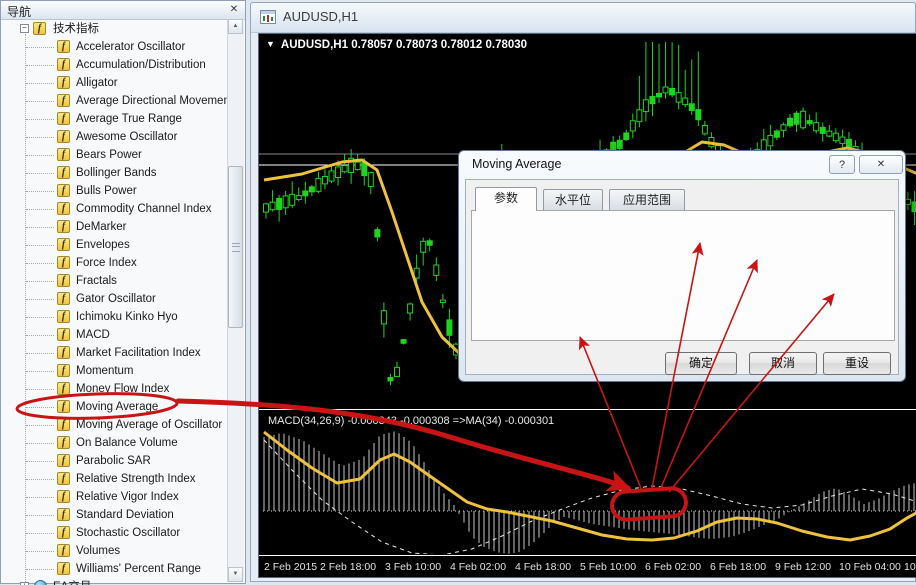 The width and height of the screenshot is (916, 585). Describe the element at coordinates (235, 247) in the screenshot. I see `scrollbar-thumb` at that location.